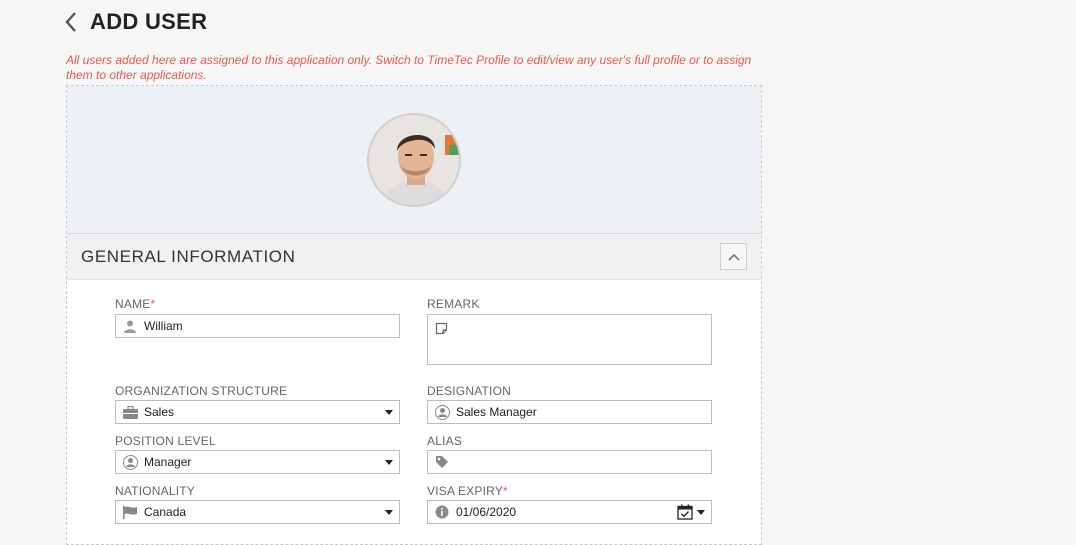  I want to click on name-field: William, so click(257, 326).